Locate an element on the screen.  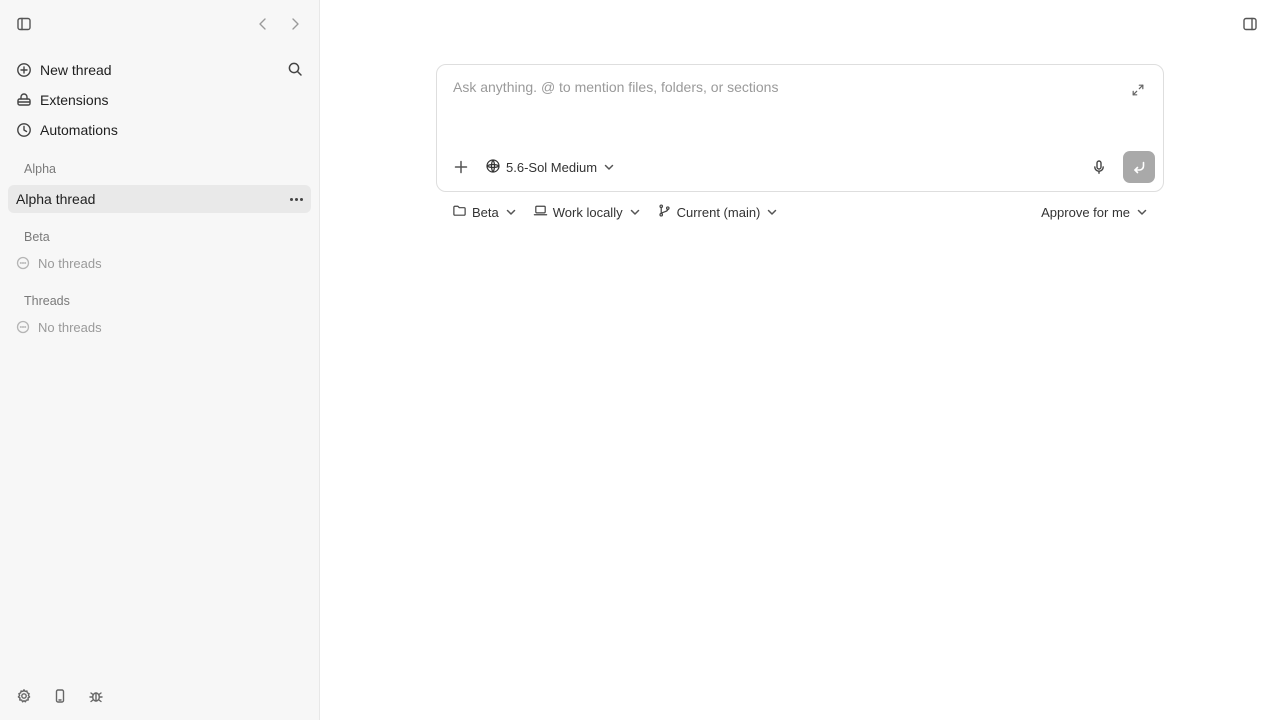
location-label: Work locally is located at coordinates (587, 212).